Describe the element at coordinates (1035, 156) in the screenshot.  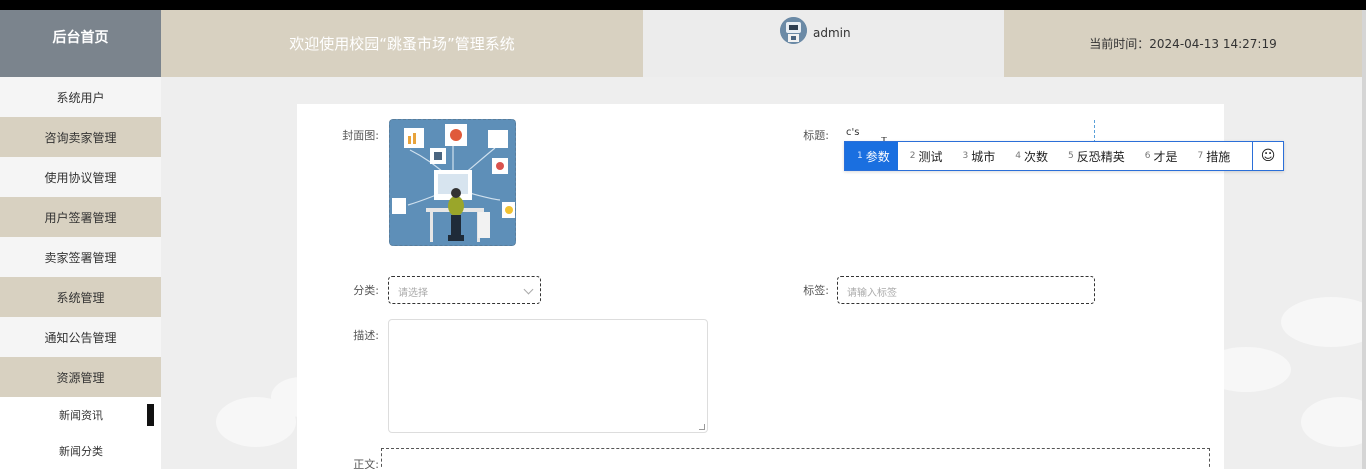
I see `ime-candidate-text: 次数` at that location.